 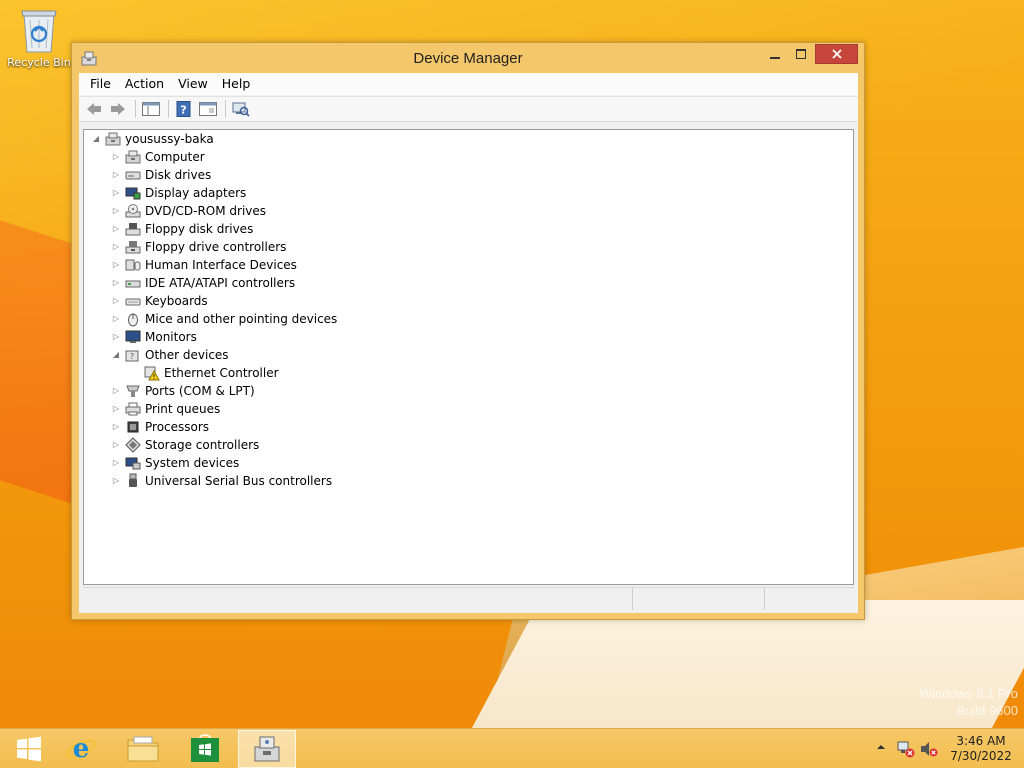 I want to click on disk-drive-icon, so click(x=133, y=175).